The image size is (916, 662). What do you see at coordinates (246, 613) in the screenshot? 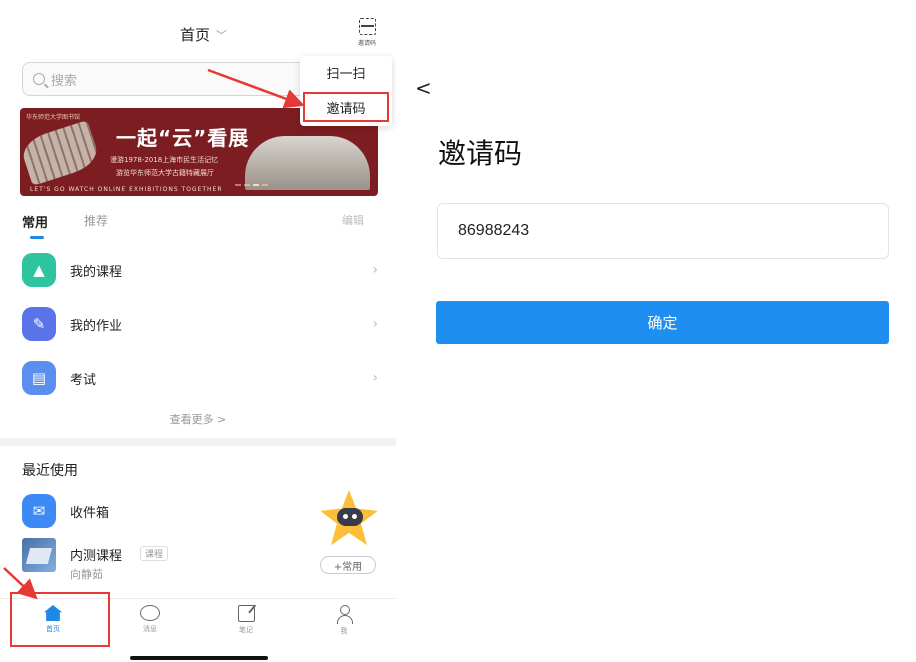
I see `note-edit-icon` at bounding box center [246, 613].